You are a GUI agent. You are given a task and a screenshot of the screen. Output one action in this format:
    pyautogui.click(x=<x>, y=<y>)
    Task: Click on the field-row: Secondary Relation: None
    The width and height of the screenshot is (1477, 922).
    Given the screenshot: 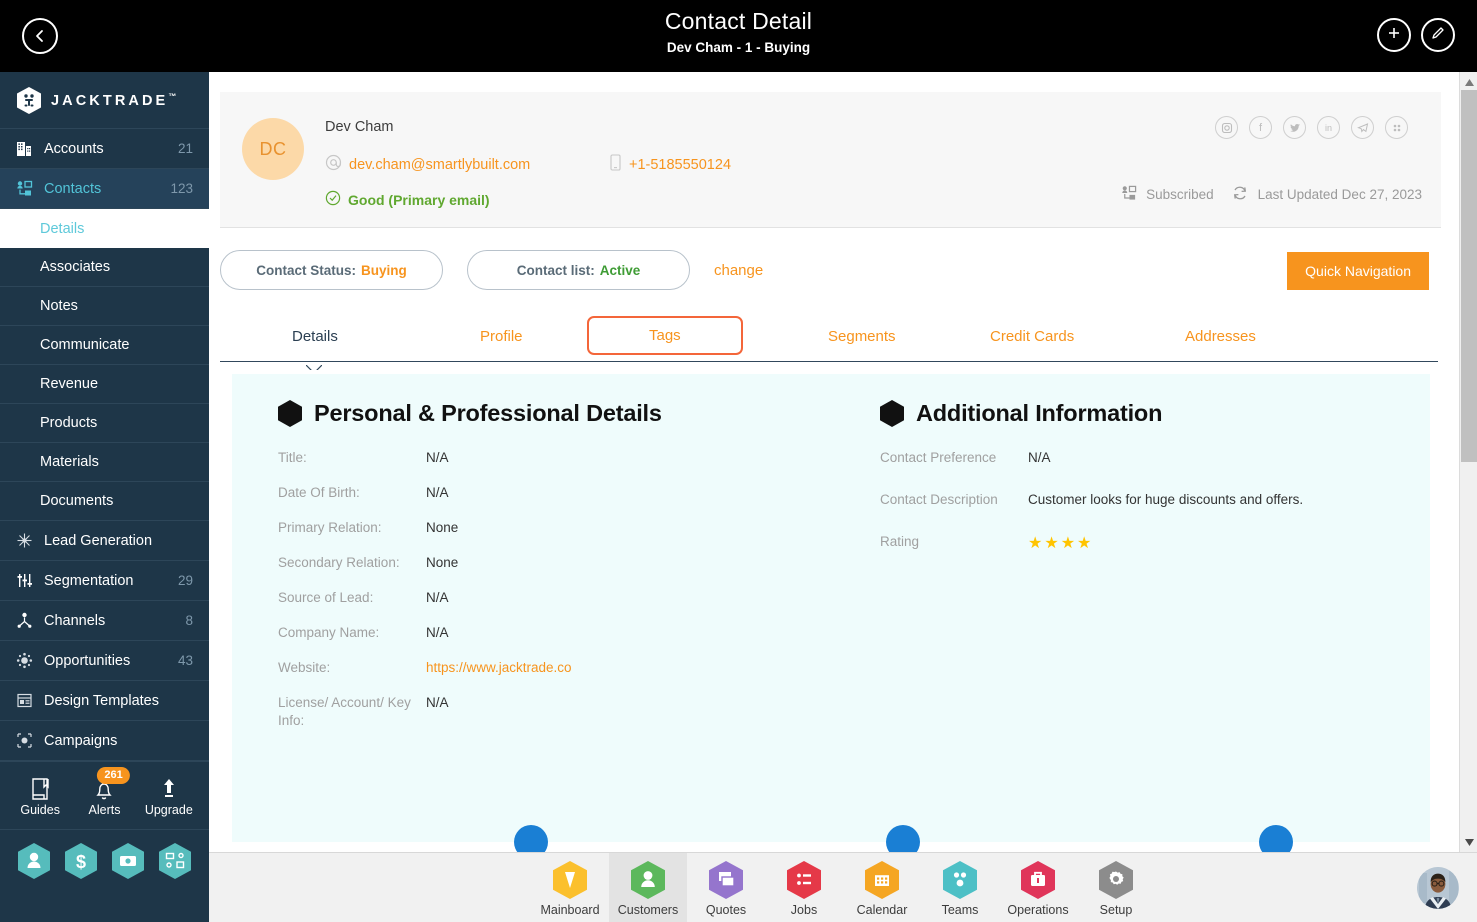 What is the action you would take?
    pyautogui.click(x=558, y=563)
    